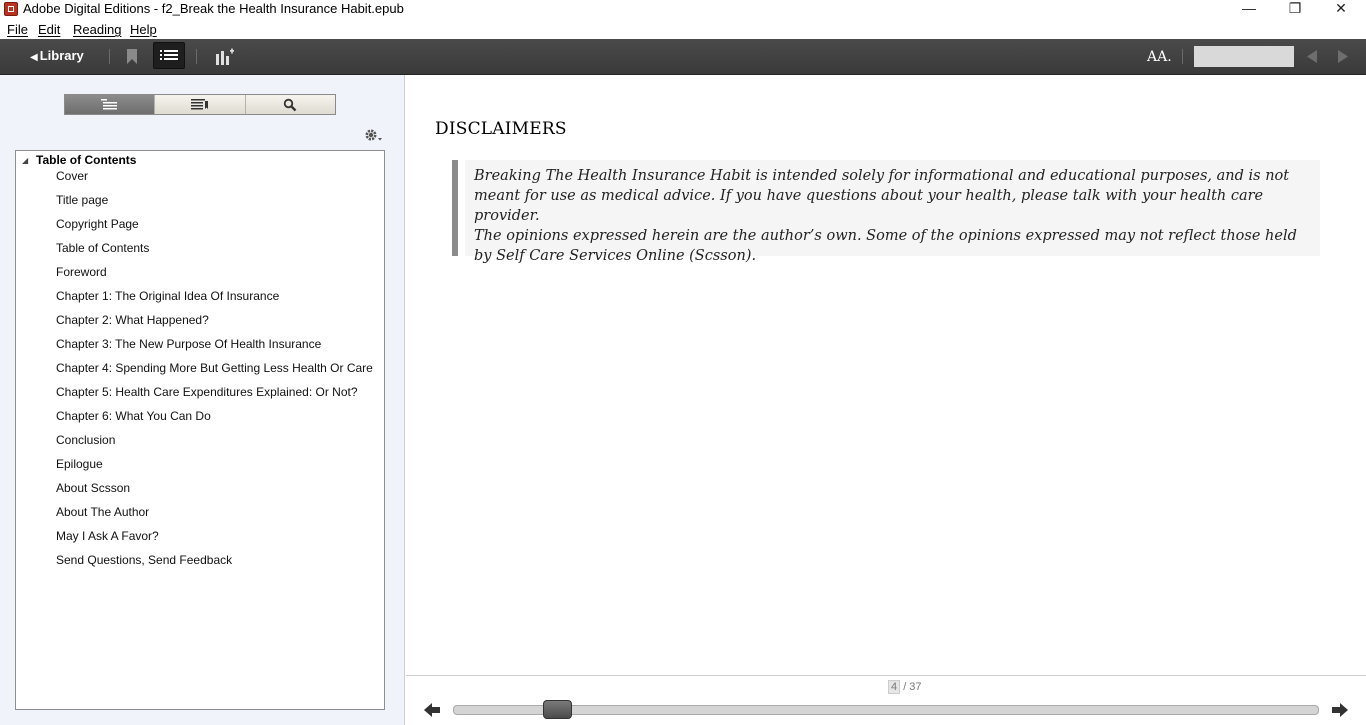  Describe the element at coordinates (214, 229) in the screenshot. I see `toc-item: Copyright Page` at that location.